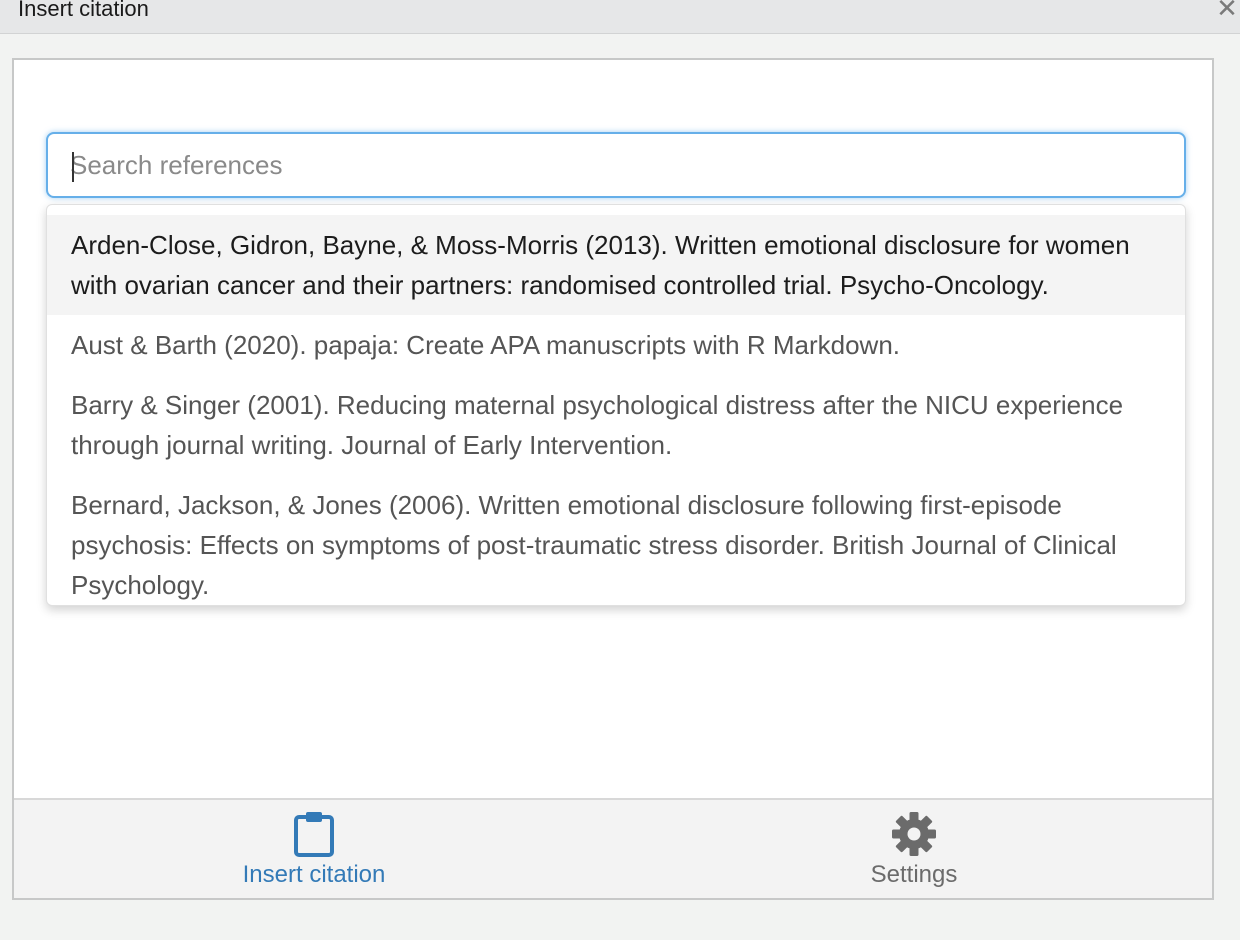 This screenshot has width=1240, height=940. I want to click on search-box, so click(616, 165).